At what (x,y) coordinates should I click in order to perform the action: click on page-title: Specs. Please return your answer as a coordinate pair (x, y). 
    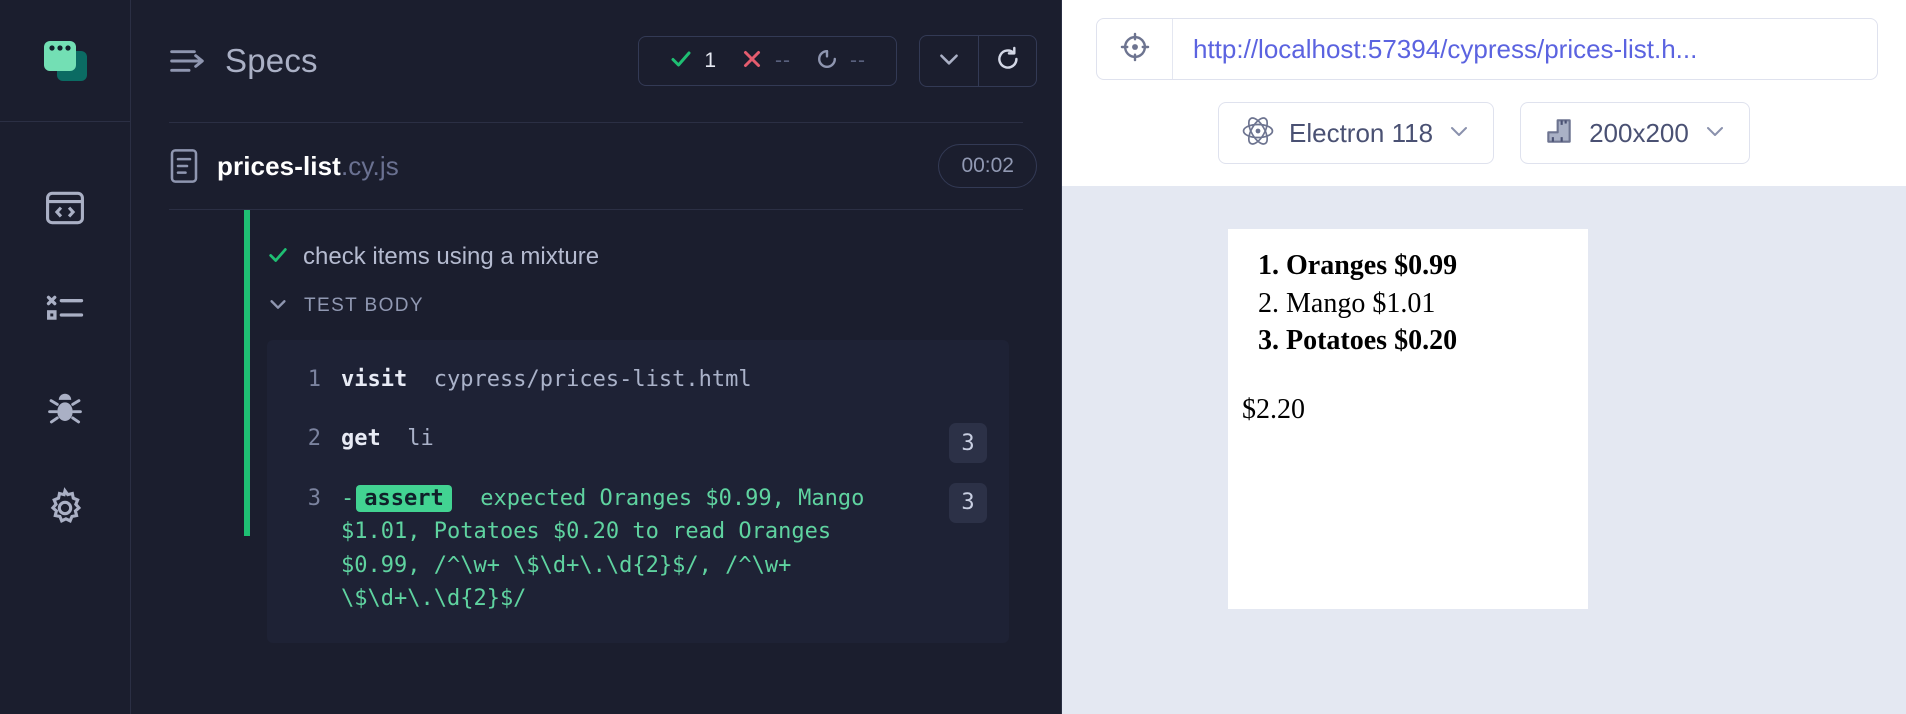
    Looking at the image, I should click on (271, 60).